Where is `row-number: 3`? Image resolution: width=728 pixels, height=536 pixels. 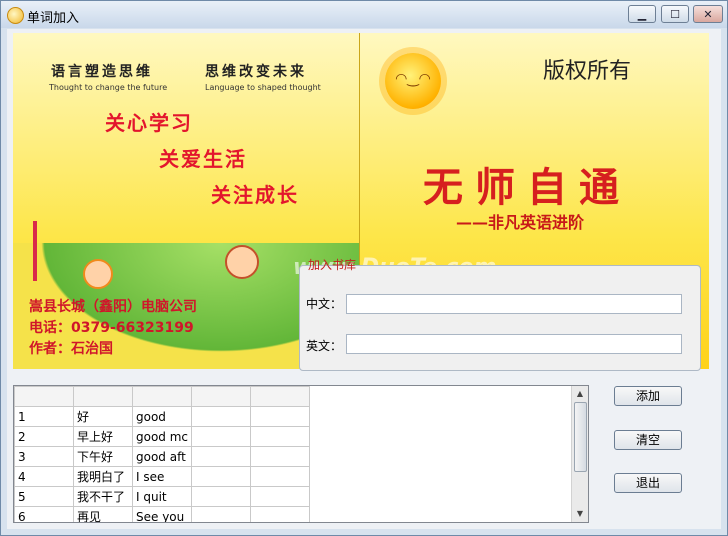
row-number: 3 is located at coordinates (44, 456).